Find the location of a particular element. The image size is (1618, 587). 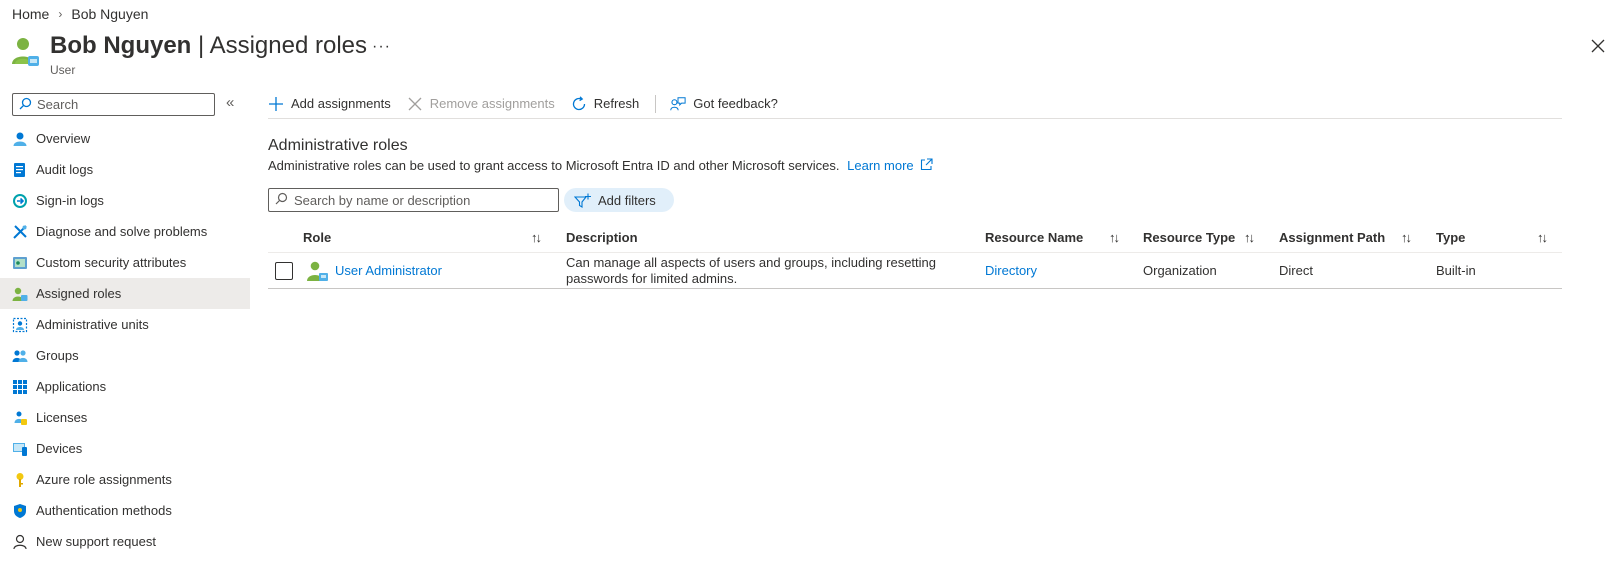

breadcrumb: Home › Bob Nguyen is located at coordinates (80, 14).